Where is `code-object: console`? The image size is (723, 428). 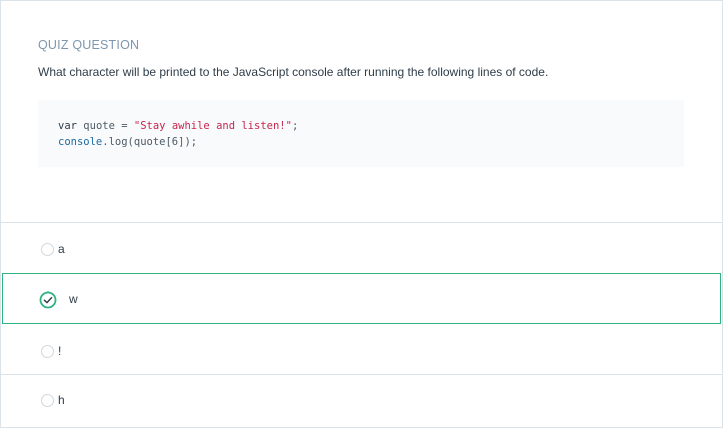
code-object: console is located at coordinates (80, 142).